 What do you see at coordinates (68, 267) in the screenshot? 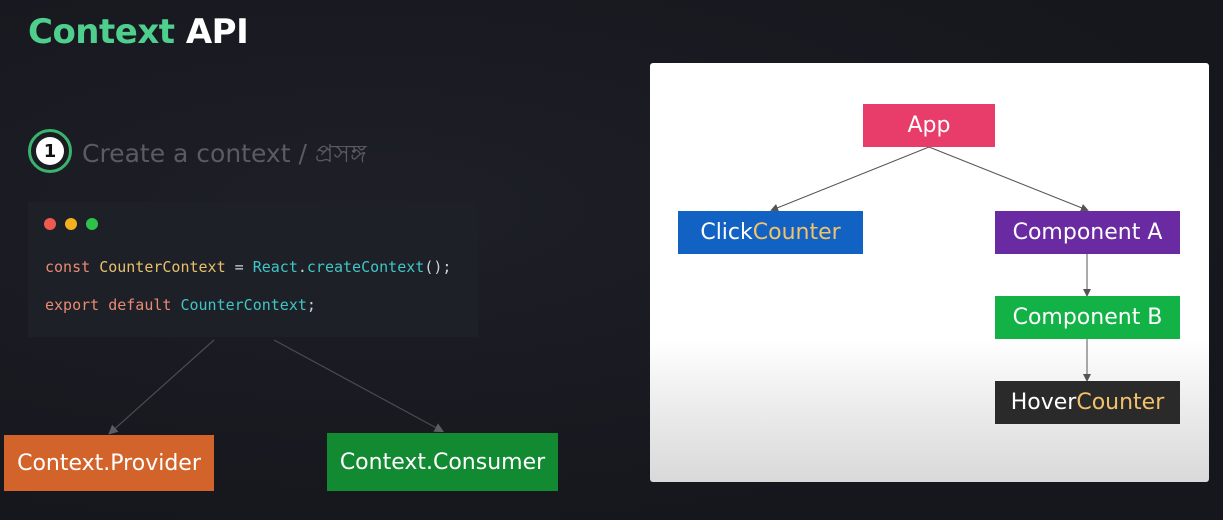
I see `code-keyword: const` at bounding box center [68, 267].